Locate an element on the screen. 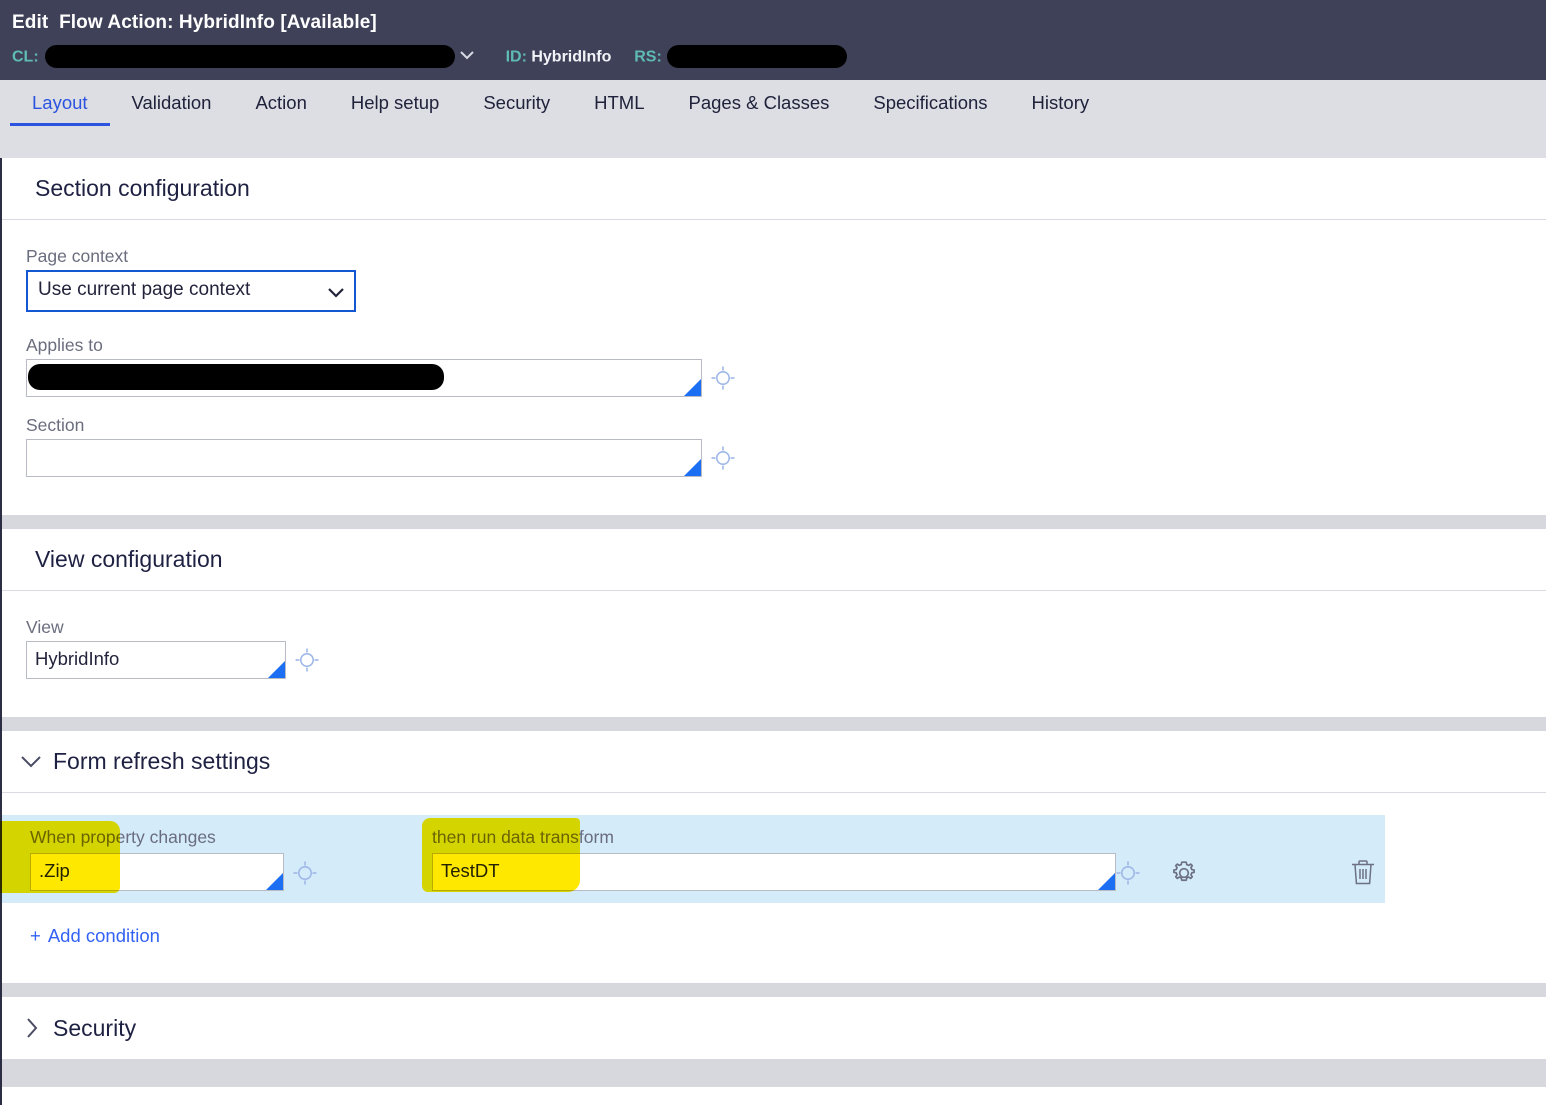 Image resolution: width=1546 pixels, height=1105 pixels. property-value: .Zip is located at coordinates (54, 870).